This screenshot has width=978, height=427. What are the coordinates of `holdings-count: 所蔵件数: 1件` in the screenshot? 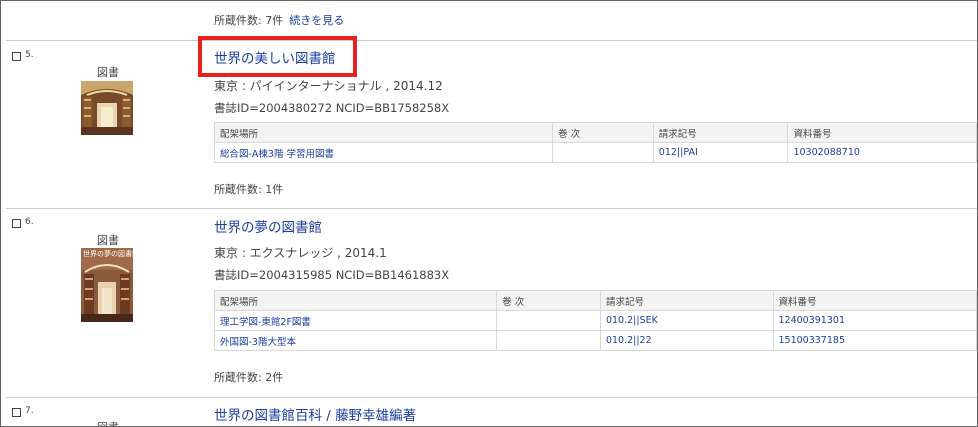 It's located at (249, 189).